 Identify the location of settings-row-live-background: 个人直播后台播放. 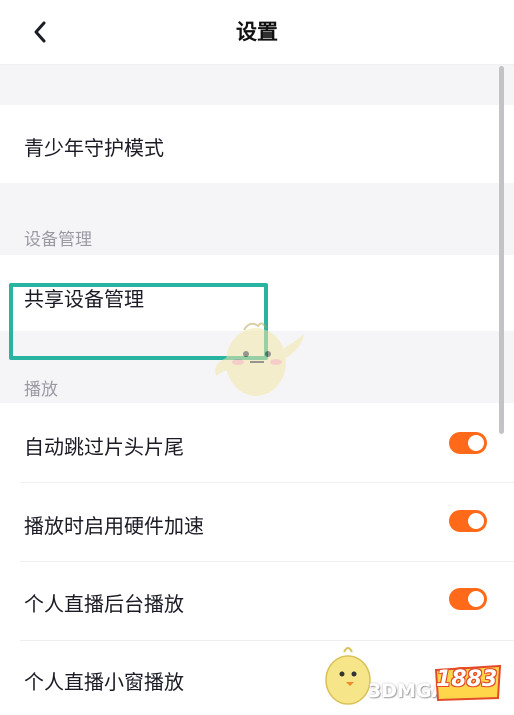
(257, 601).